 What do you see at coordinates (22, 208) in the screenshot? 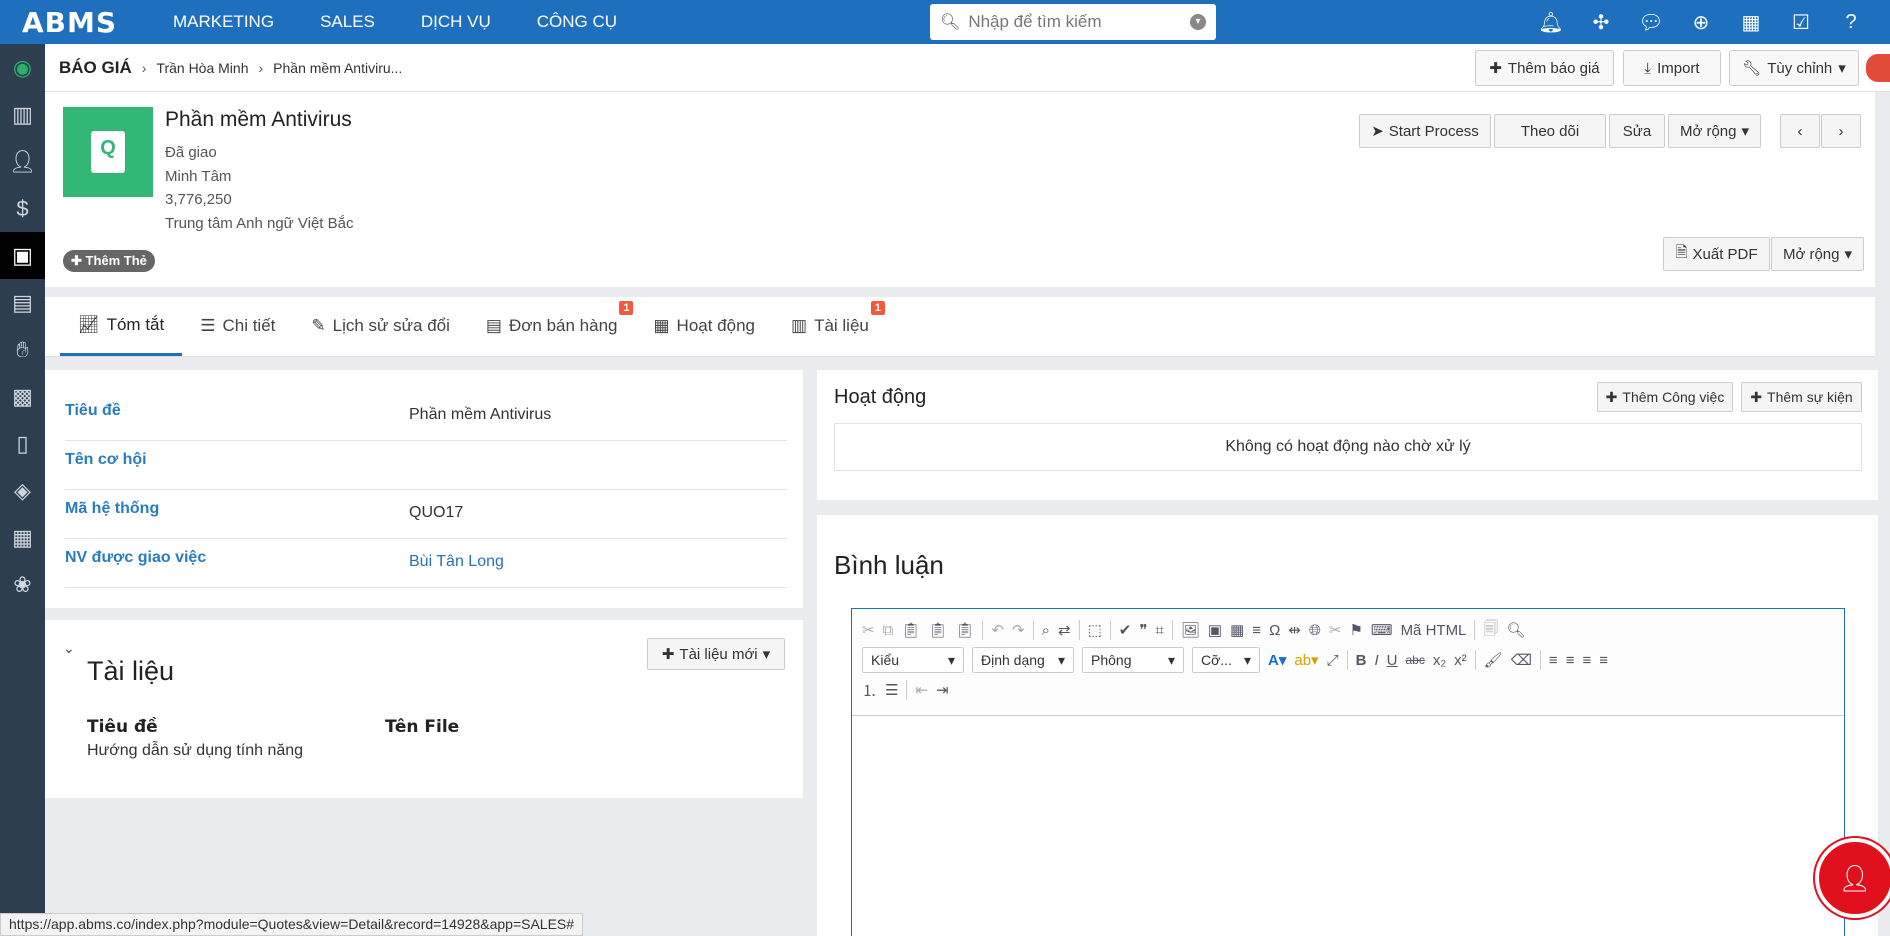
I see `money-bag-icon: $` at bounding box center [22, 208].